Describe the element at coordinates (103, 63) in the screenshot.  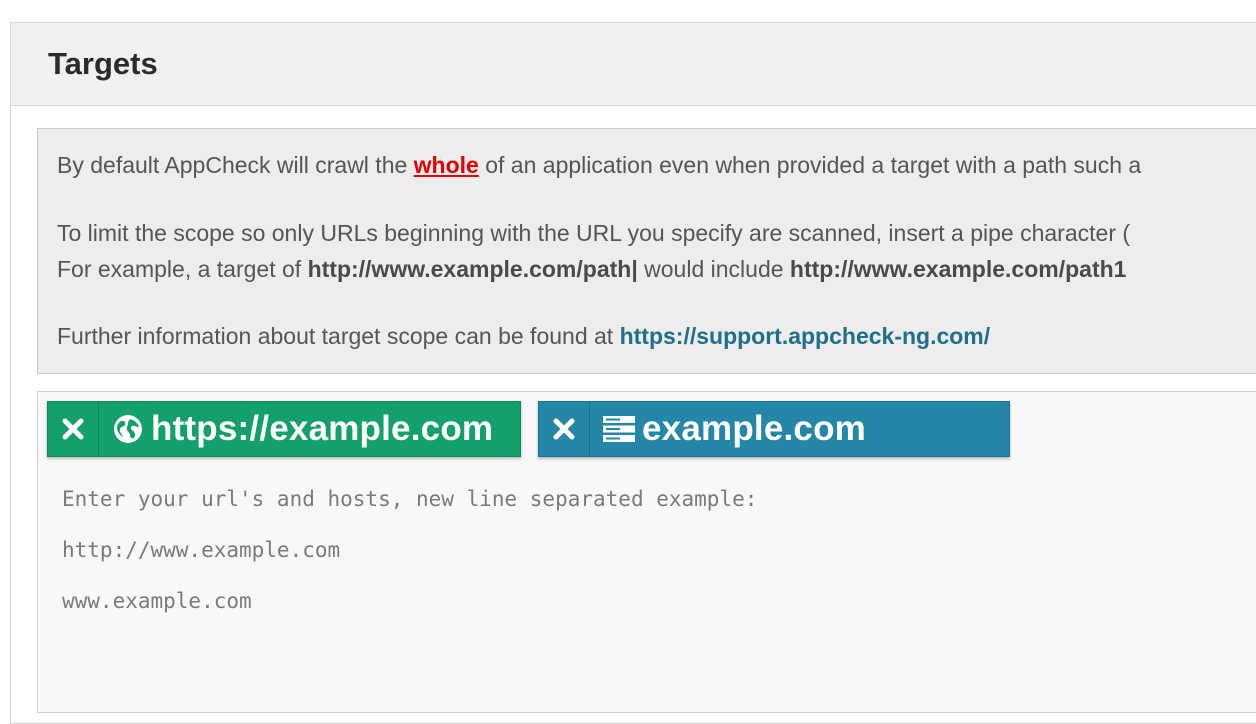
I see `page-title: Targets` at that location.